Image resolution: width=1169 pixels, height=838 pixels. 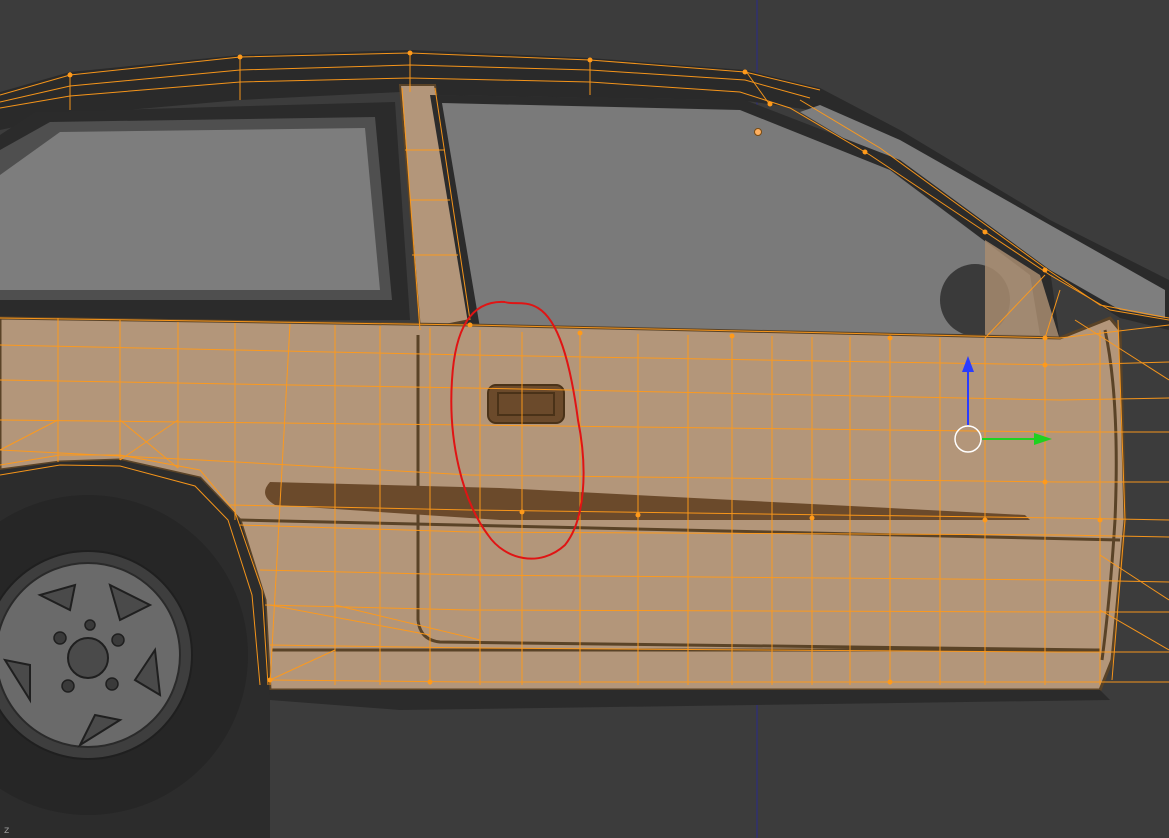 What do you see at coordinates (758, 132) in the screenshot?
I see `selected-vertex` at bounding box center [758, 132].